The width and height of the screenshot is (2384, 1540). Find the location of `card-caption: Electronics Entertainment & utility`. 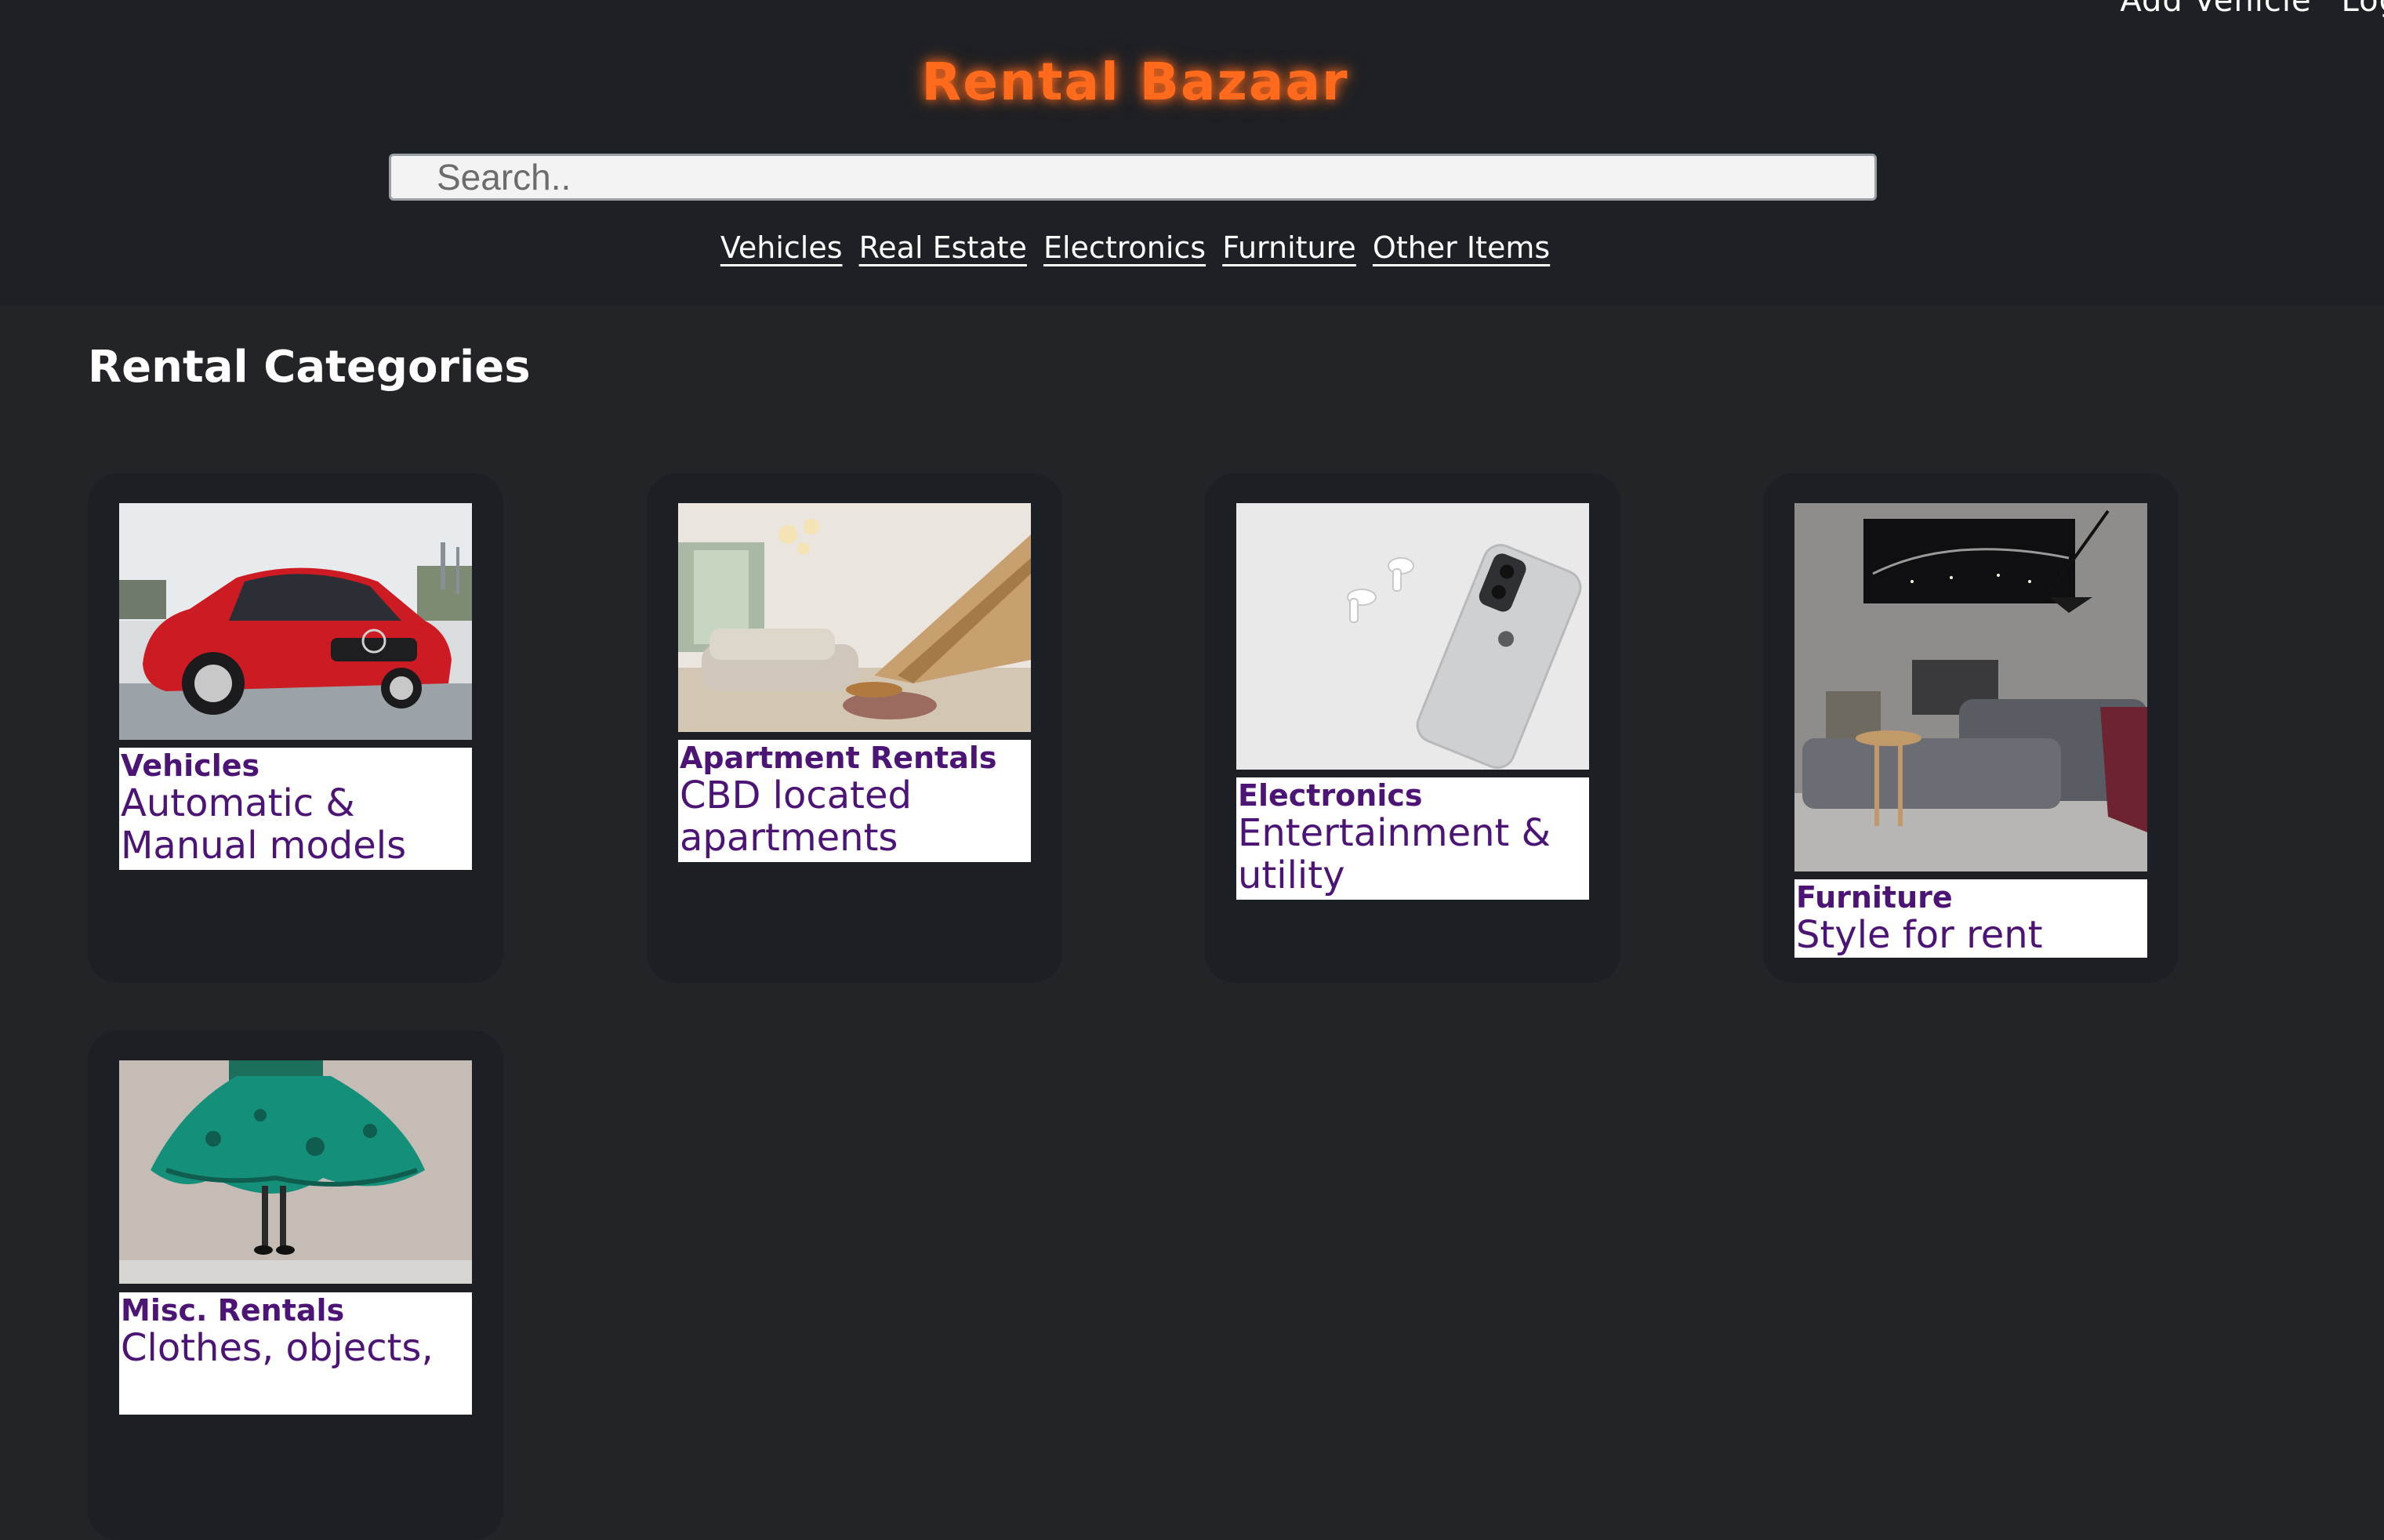

card-caption: Electronics Entertainment & utility is located at coordinates (1413, 839).